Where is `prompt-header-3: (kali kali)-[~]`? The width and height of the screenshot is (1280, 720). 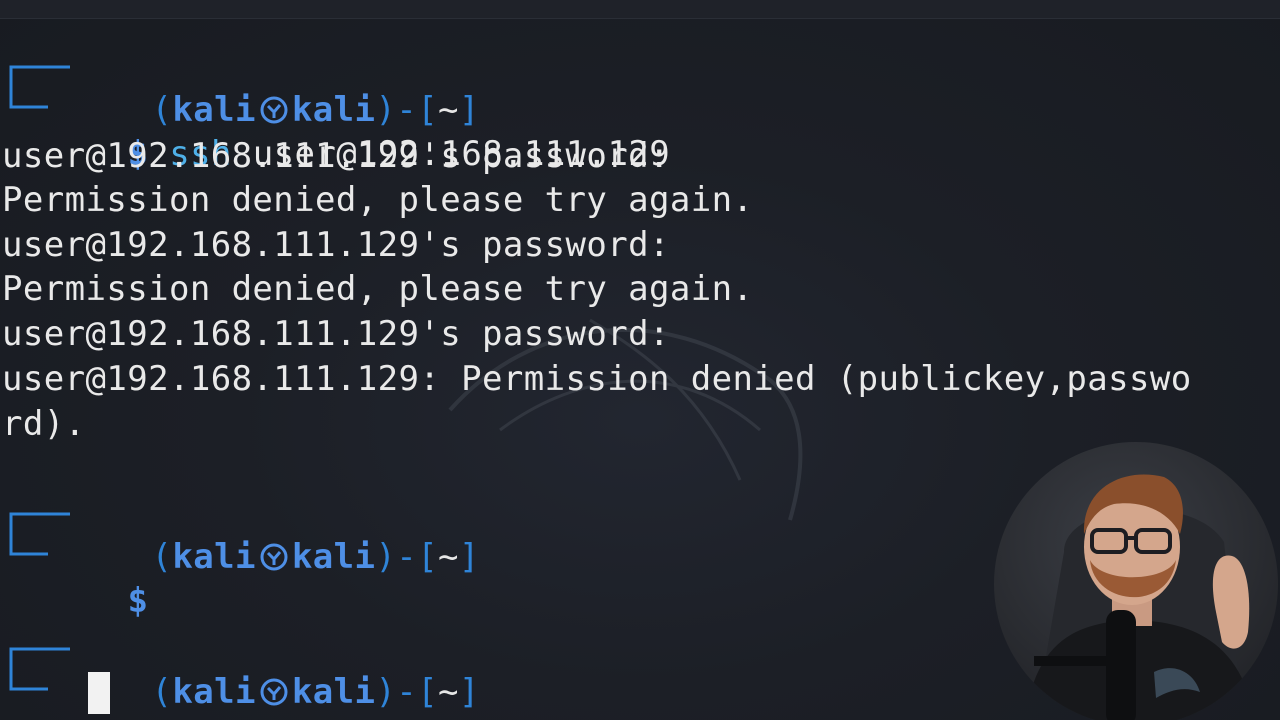
prompt-header-3: (kali kali)-[~] is located at coordinates (315, 692).